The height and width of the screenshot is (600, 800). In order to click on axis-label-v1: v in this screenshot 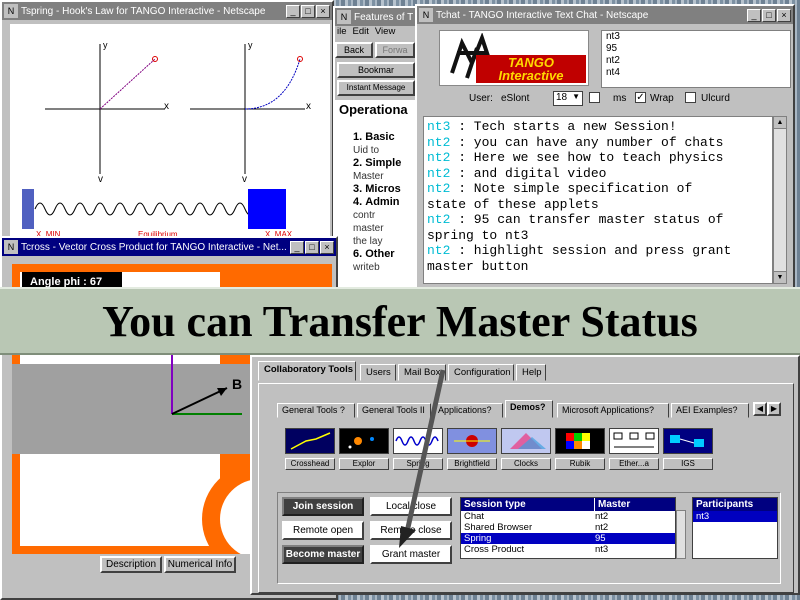, I will do `click(100, 179)`.